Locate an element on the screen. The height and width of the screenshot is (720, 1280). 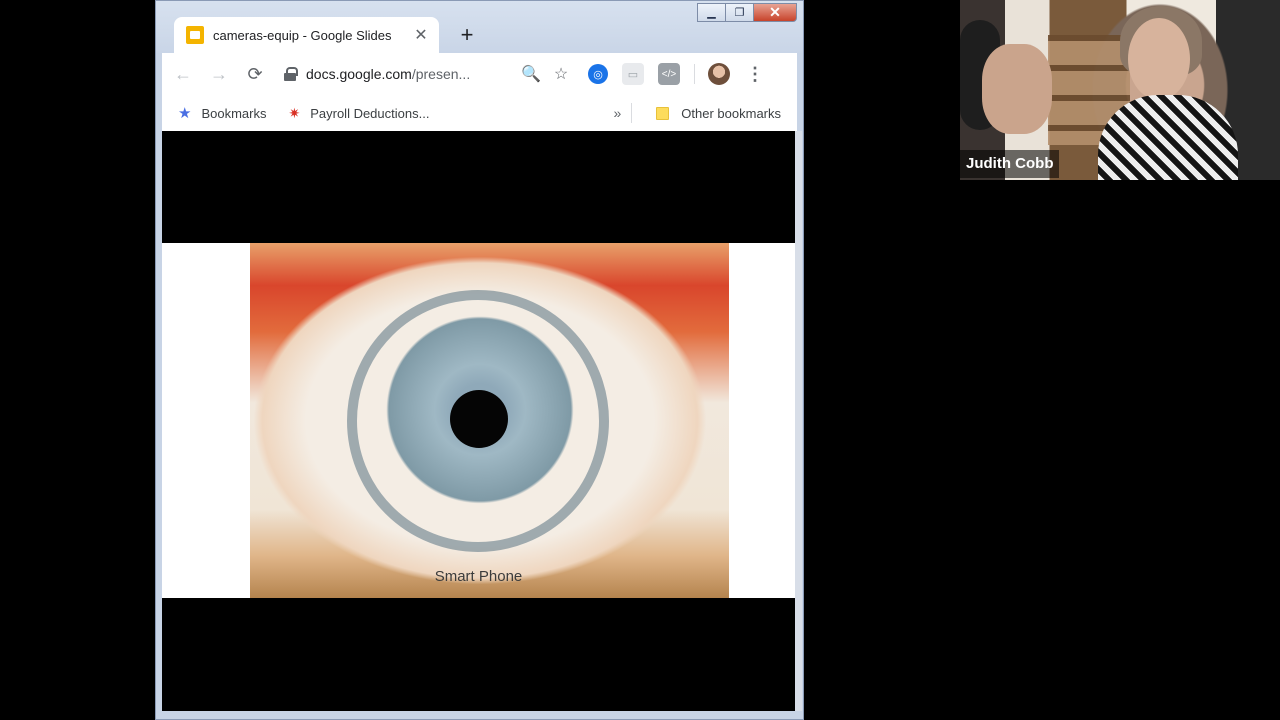
reload-button: ⟳ is located at coordinates (255, 74).